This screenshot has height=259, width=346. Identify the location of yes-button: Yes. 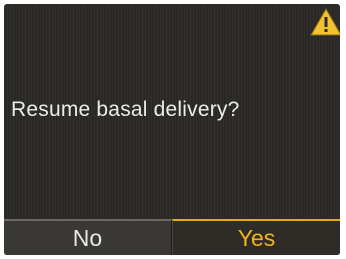
(256, 237).